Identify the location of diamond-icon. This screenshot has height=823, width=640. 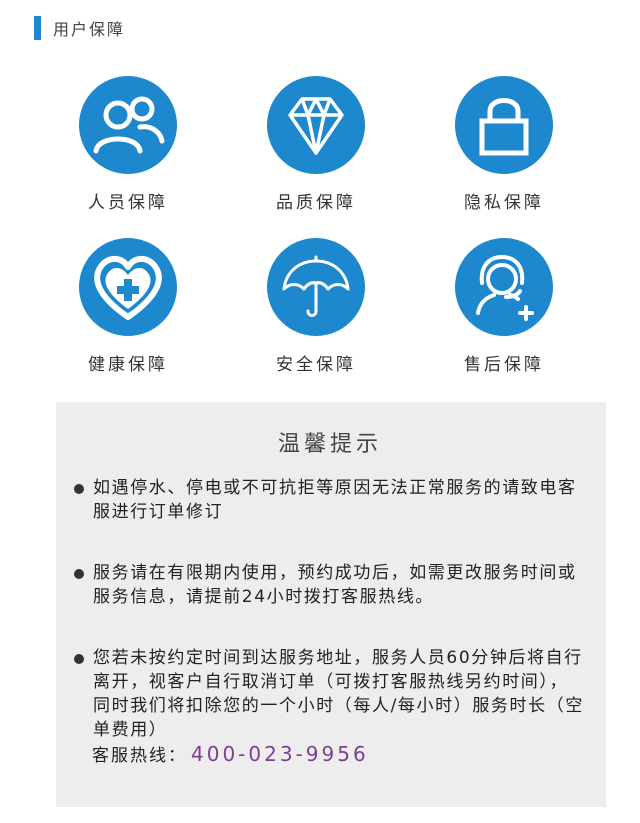
(316, 126).